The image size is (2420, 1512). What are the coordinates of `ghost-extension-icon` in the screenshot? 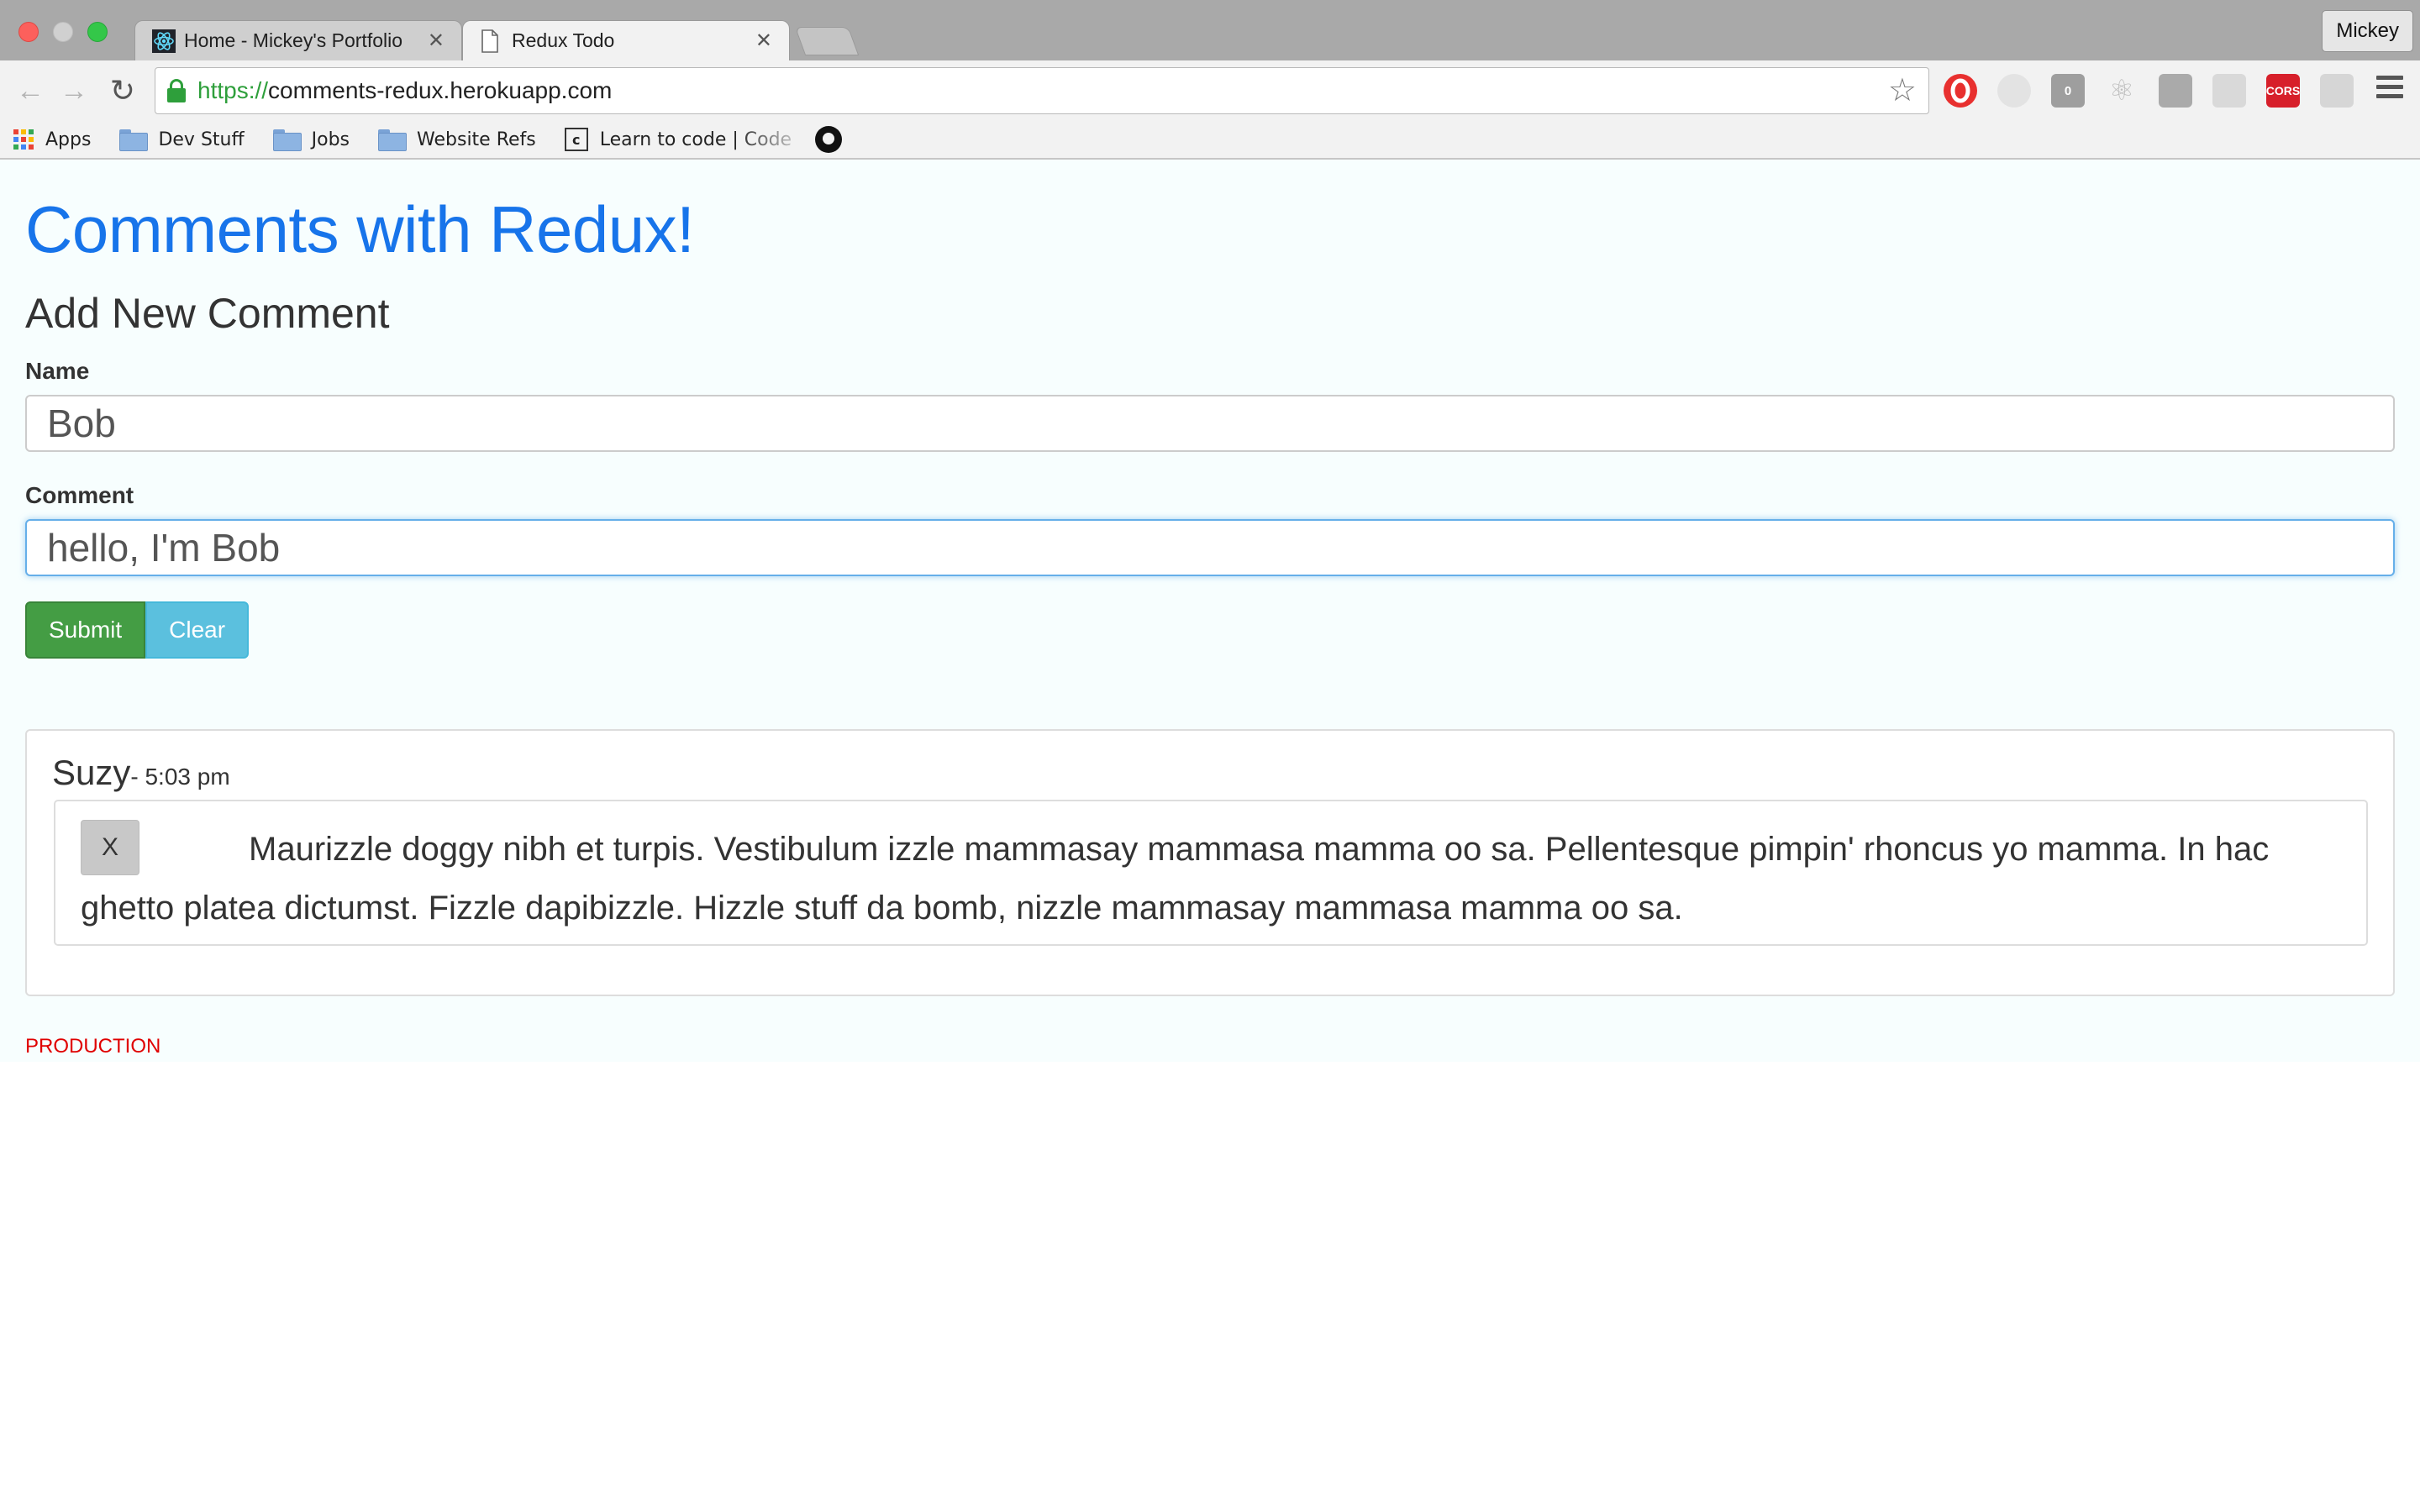 It's located at (2014, 91).